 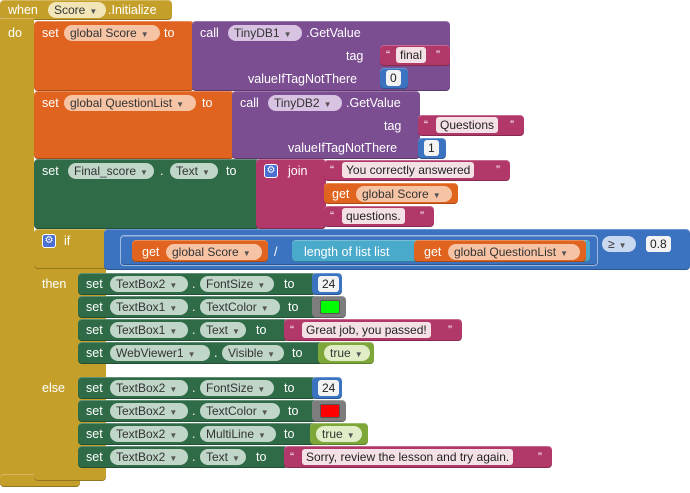 I want to click on threshold-value: 0.8, so click(x=658, y=244).